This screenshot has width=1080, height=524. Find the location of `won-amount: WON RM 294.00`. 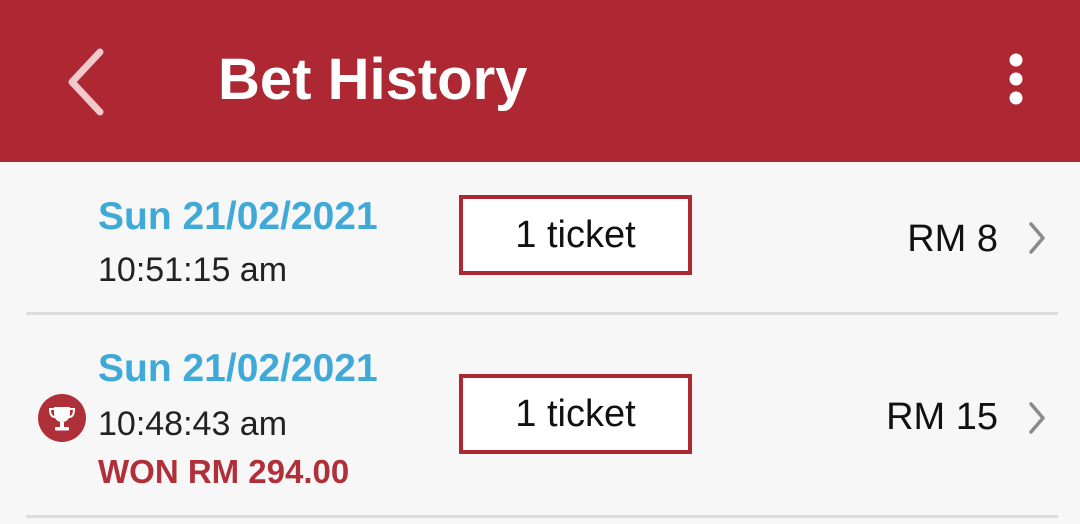

won-amount: WON RM 294.00 is located at coordinates (224, 471).